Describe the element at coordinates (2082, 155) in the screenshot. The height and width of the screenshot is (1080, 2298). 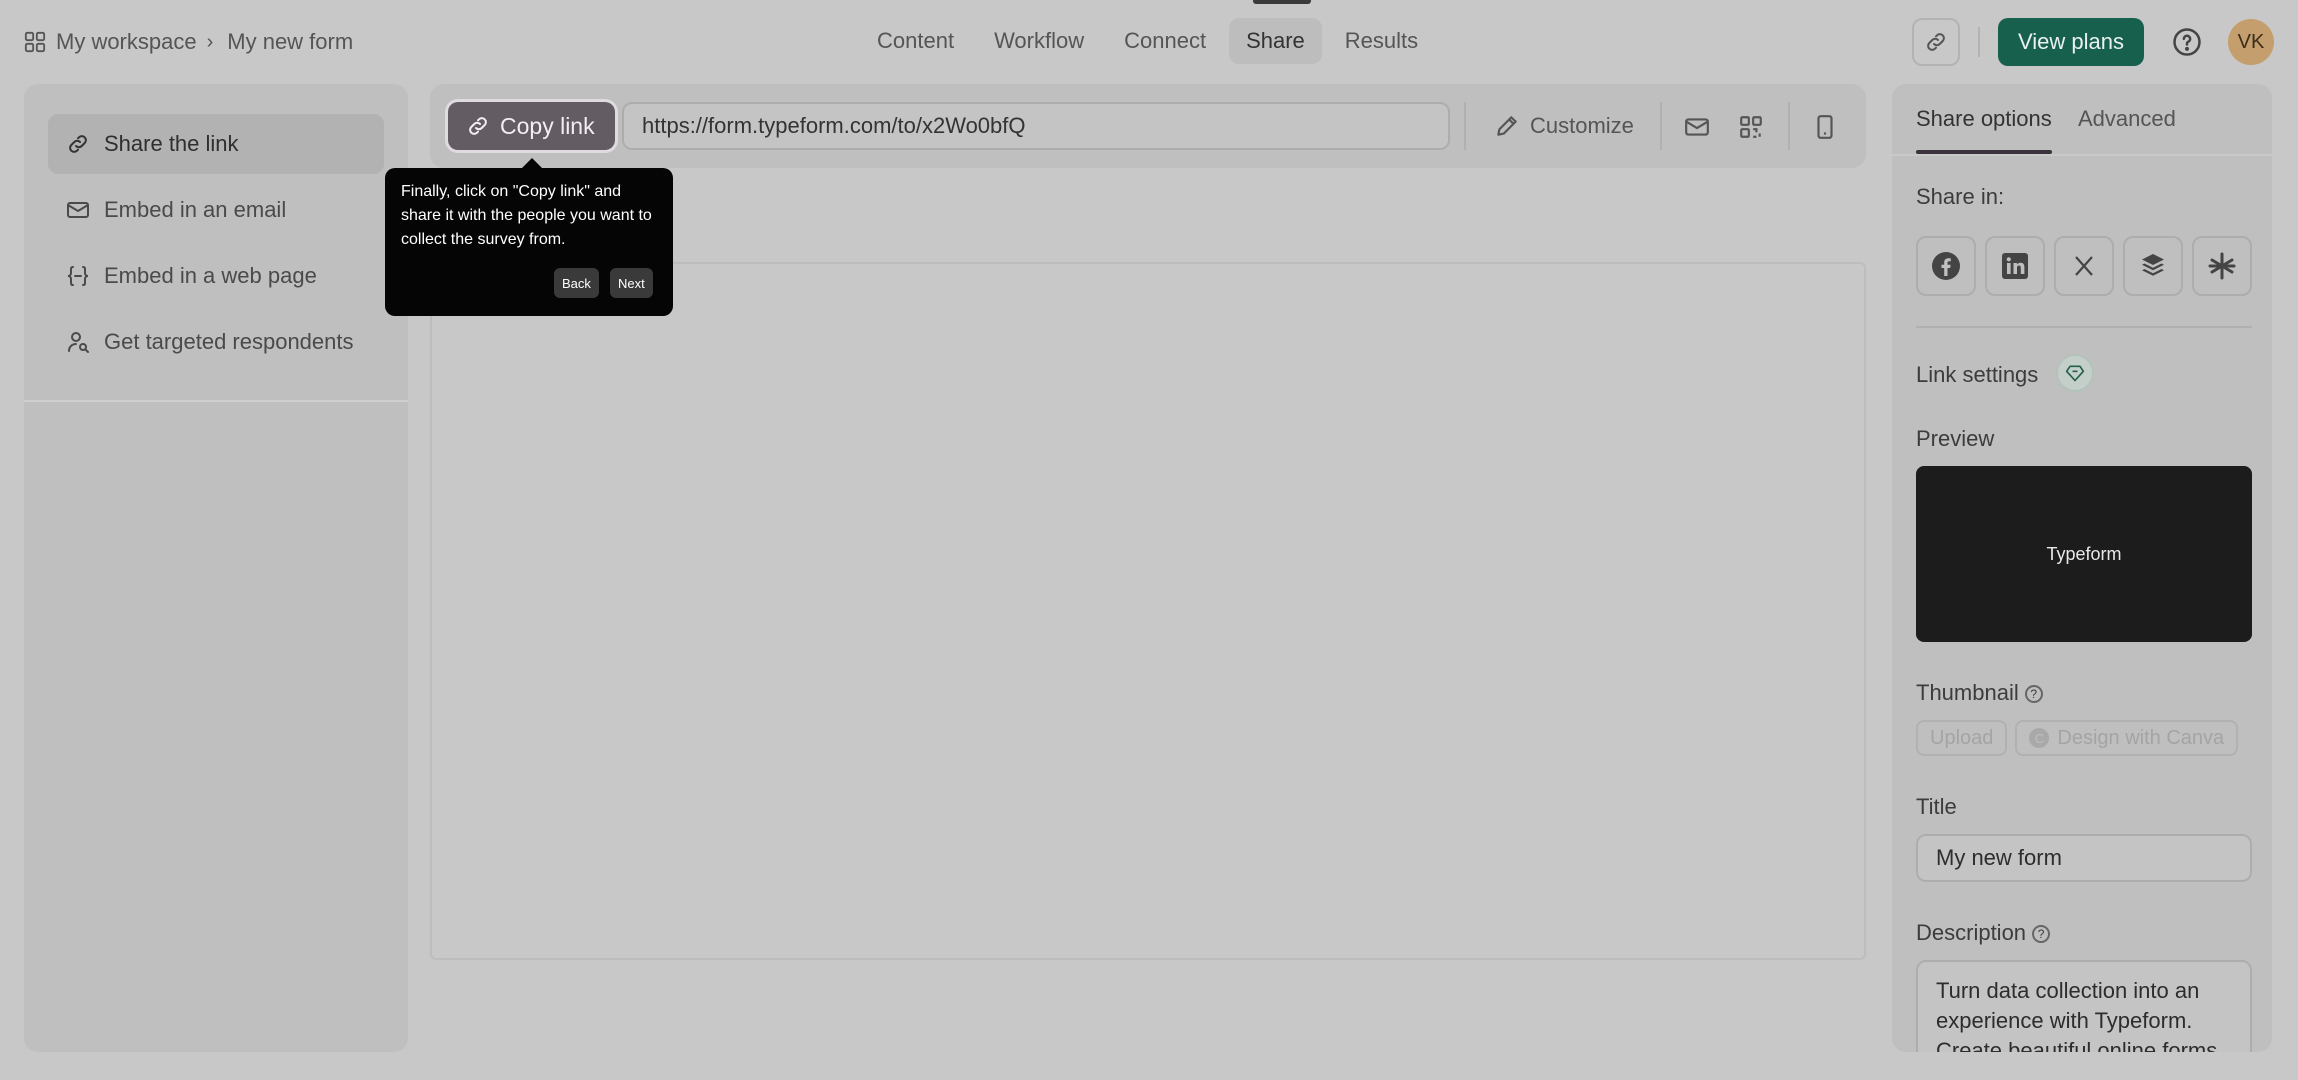
I see `tabs-baseline` at that location.